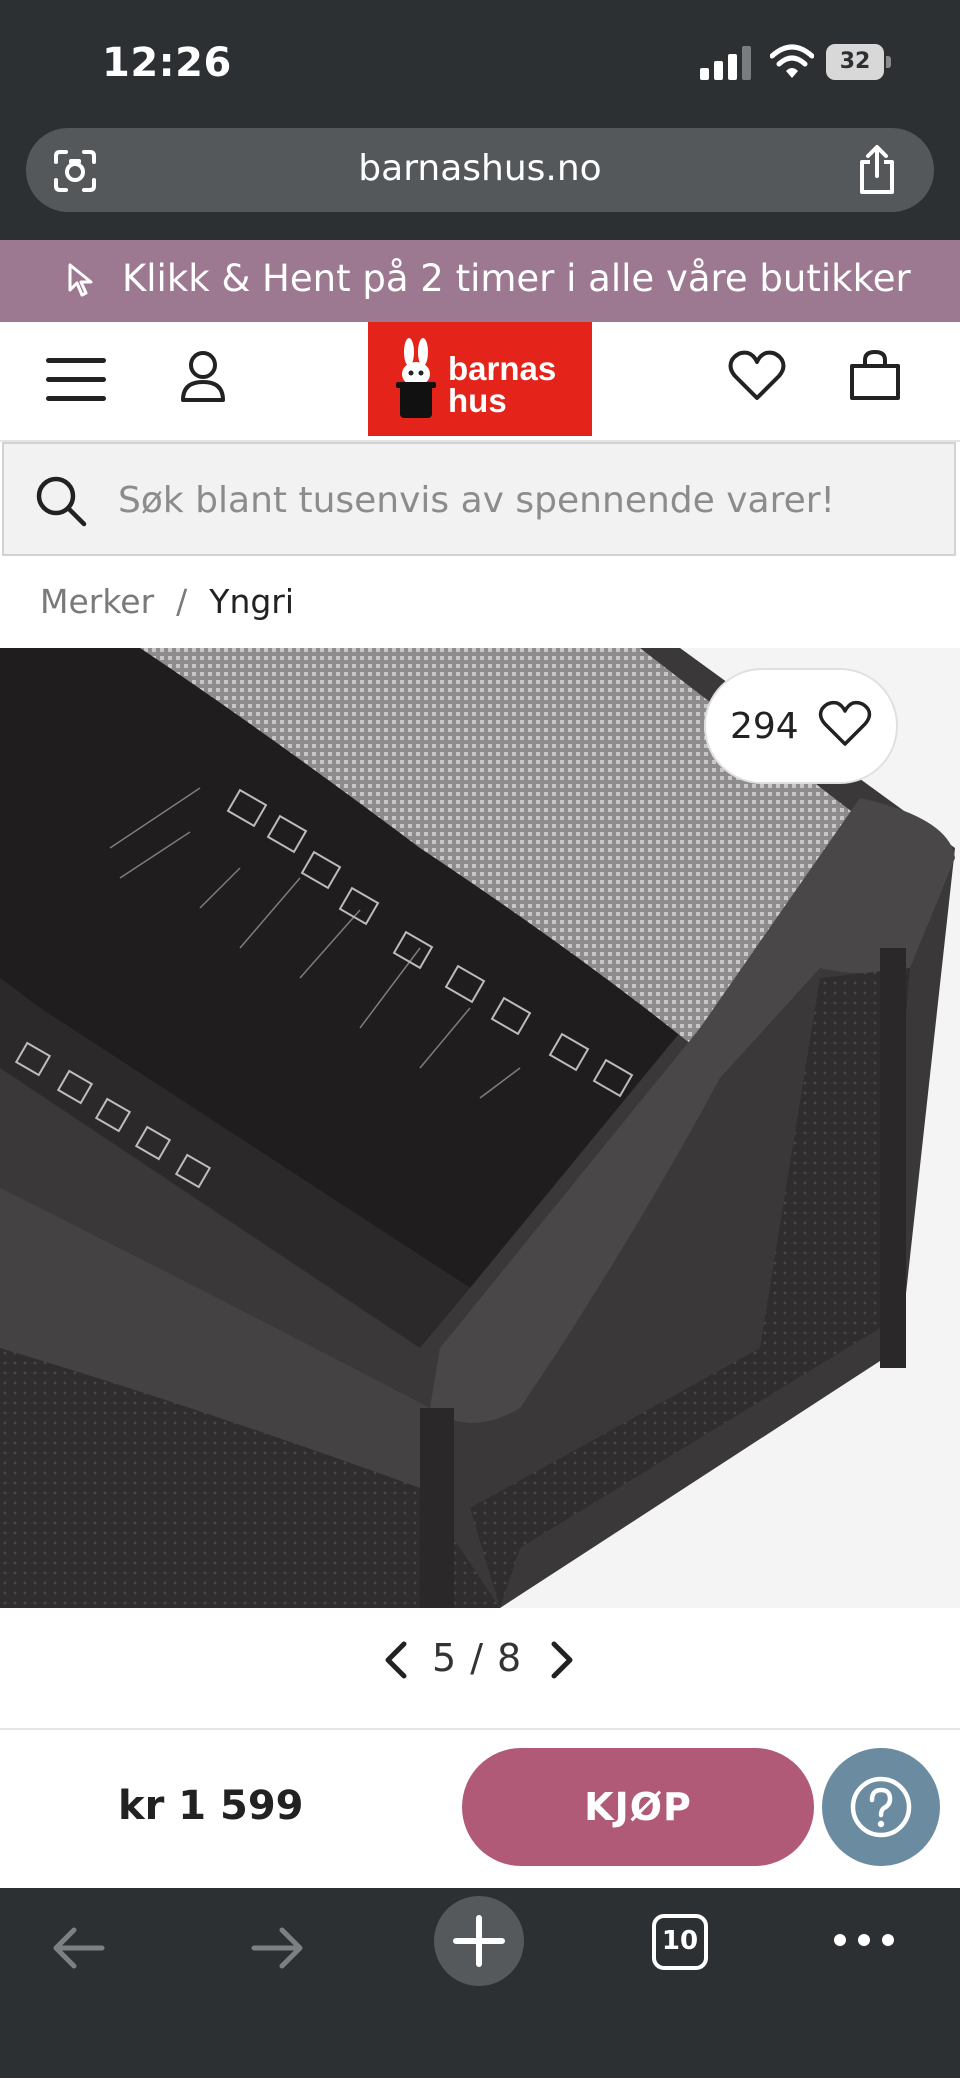 The width and height of the screenshot is (960, 2078). I want to click on cursor-icon, so click(80, 280).